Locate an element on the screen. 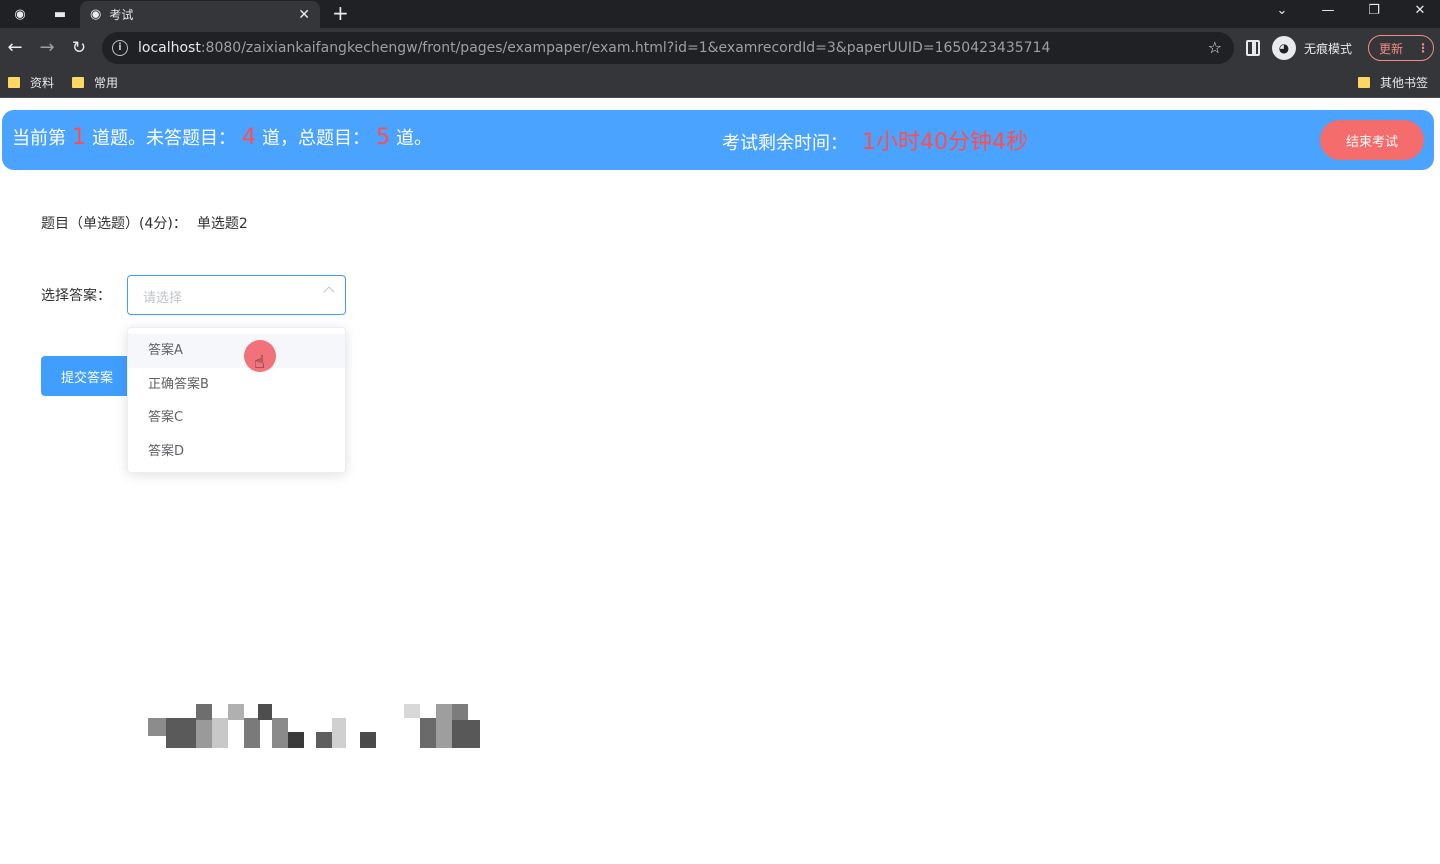  star-icon: ☆ is located at coordinates (1215, 47).